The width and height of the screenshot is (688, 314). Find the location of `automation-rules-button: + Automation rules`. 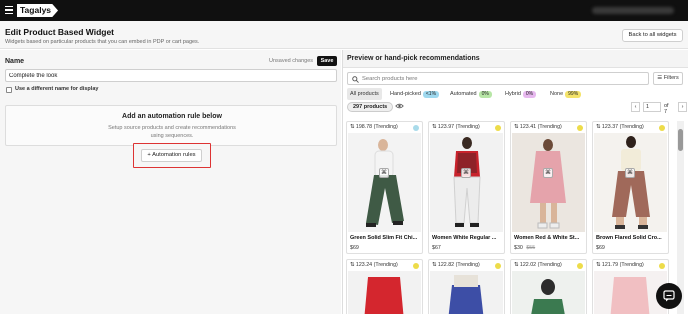

automation-rules-button: + Automation rules is located at coordinates (171, 155).